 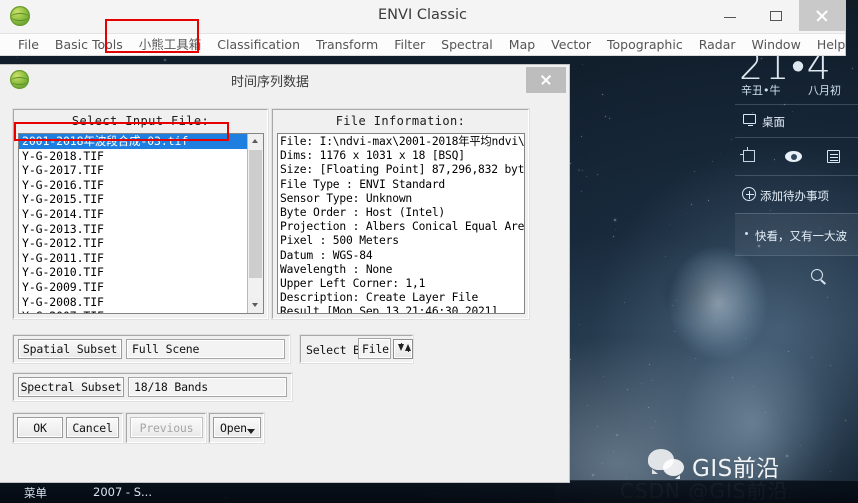 I want to click on cancel-button: Cancel, so click(x=92, y=427).